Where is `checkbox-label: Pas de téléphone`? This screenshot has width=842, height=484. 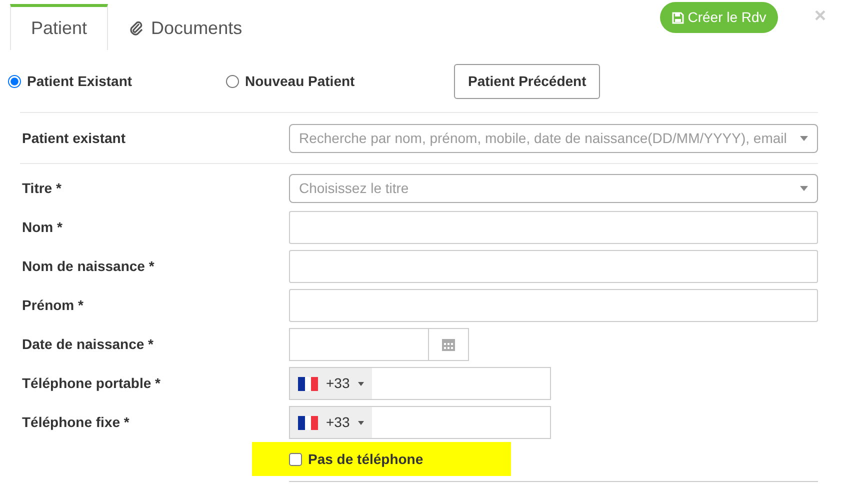
checkbox-label: Pas de téléphone is located at coordinates (366, 459).